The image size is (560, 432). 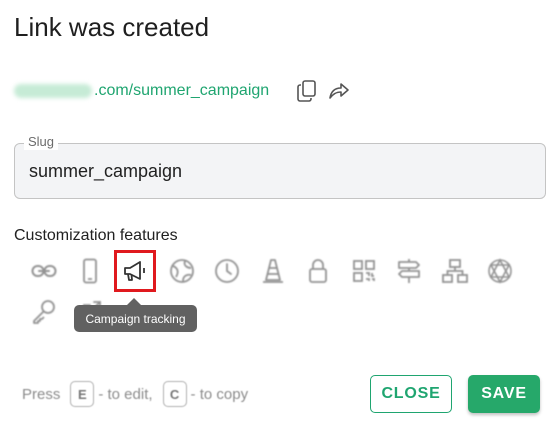 What do you see at coordinates (364, 271) in the screenshot?
I see `qr-code-icon` at bounding box center [364, 271].